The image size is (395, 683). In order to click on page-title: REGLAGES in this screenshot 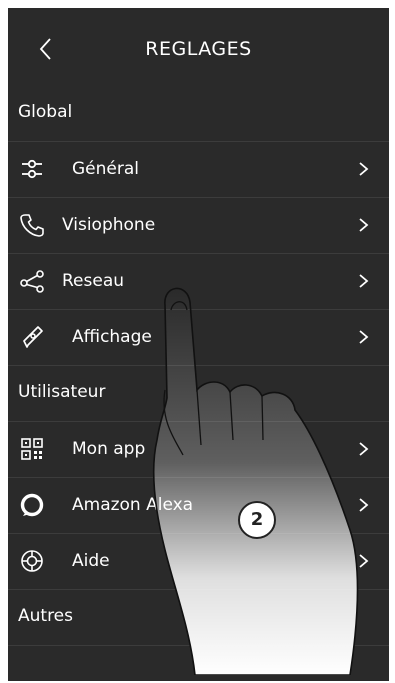, I will do `click(198, 49)`.